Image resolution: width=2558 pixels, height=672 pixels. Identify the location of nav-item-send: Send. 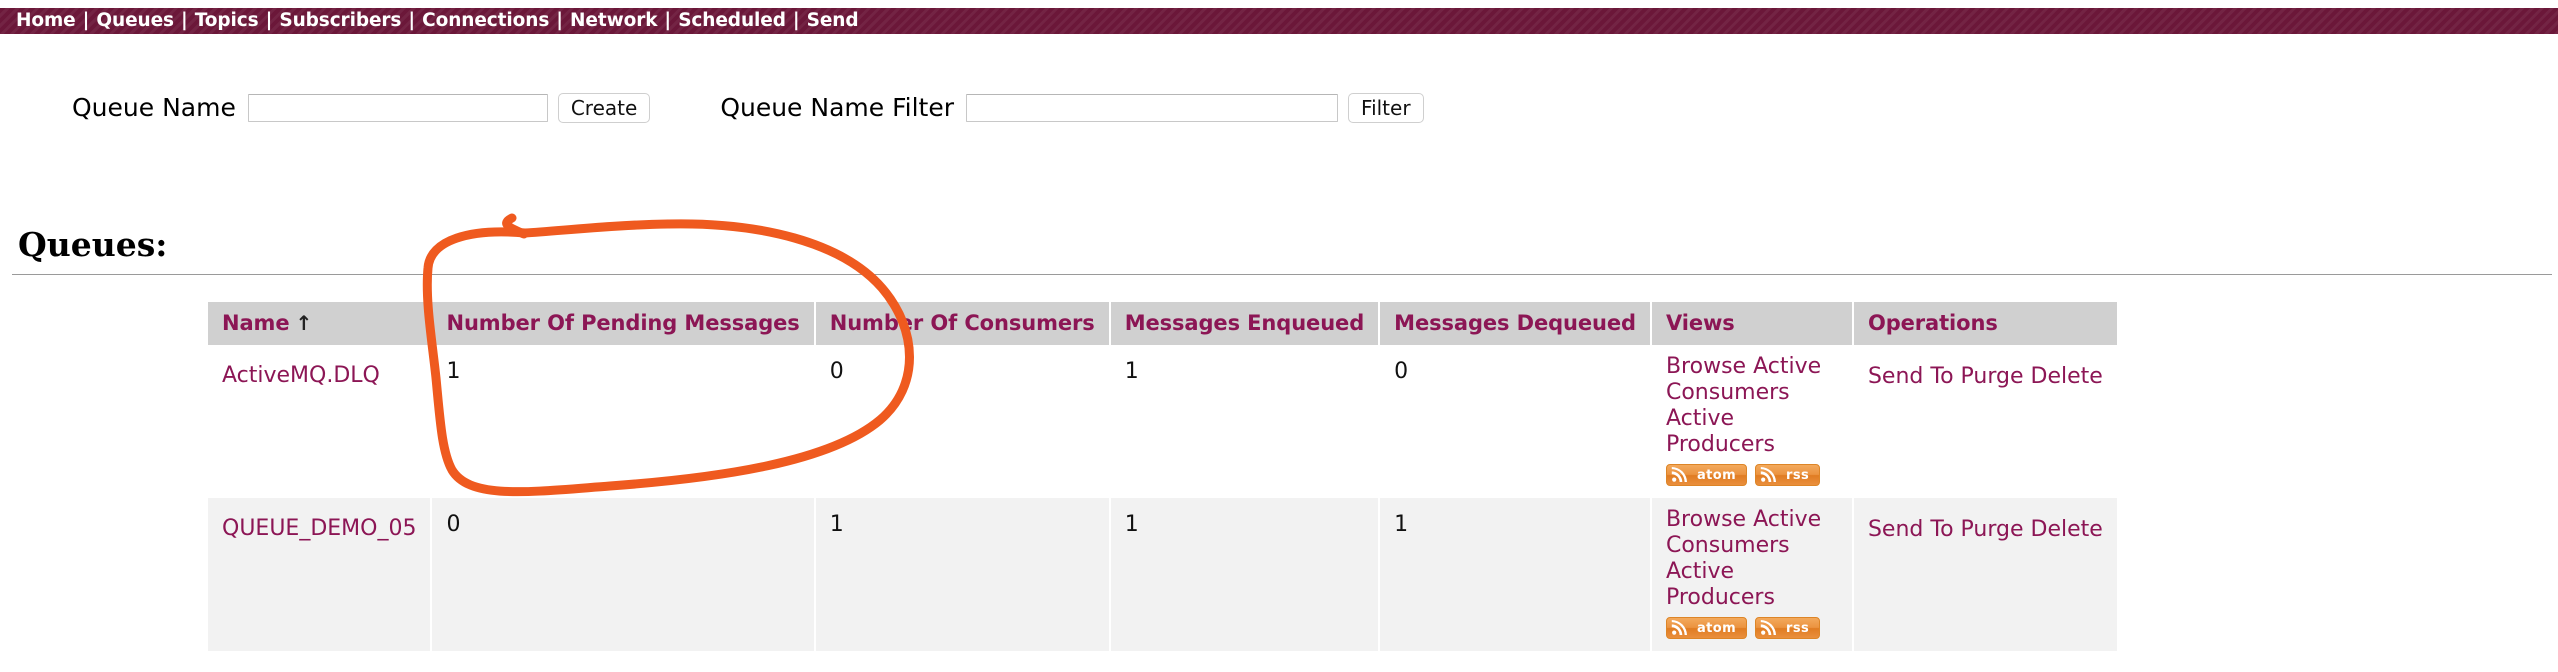
(833, 21).